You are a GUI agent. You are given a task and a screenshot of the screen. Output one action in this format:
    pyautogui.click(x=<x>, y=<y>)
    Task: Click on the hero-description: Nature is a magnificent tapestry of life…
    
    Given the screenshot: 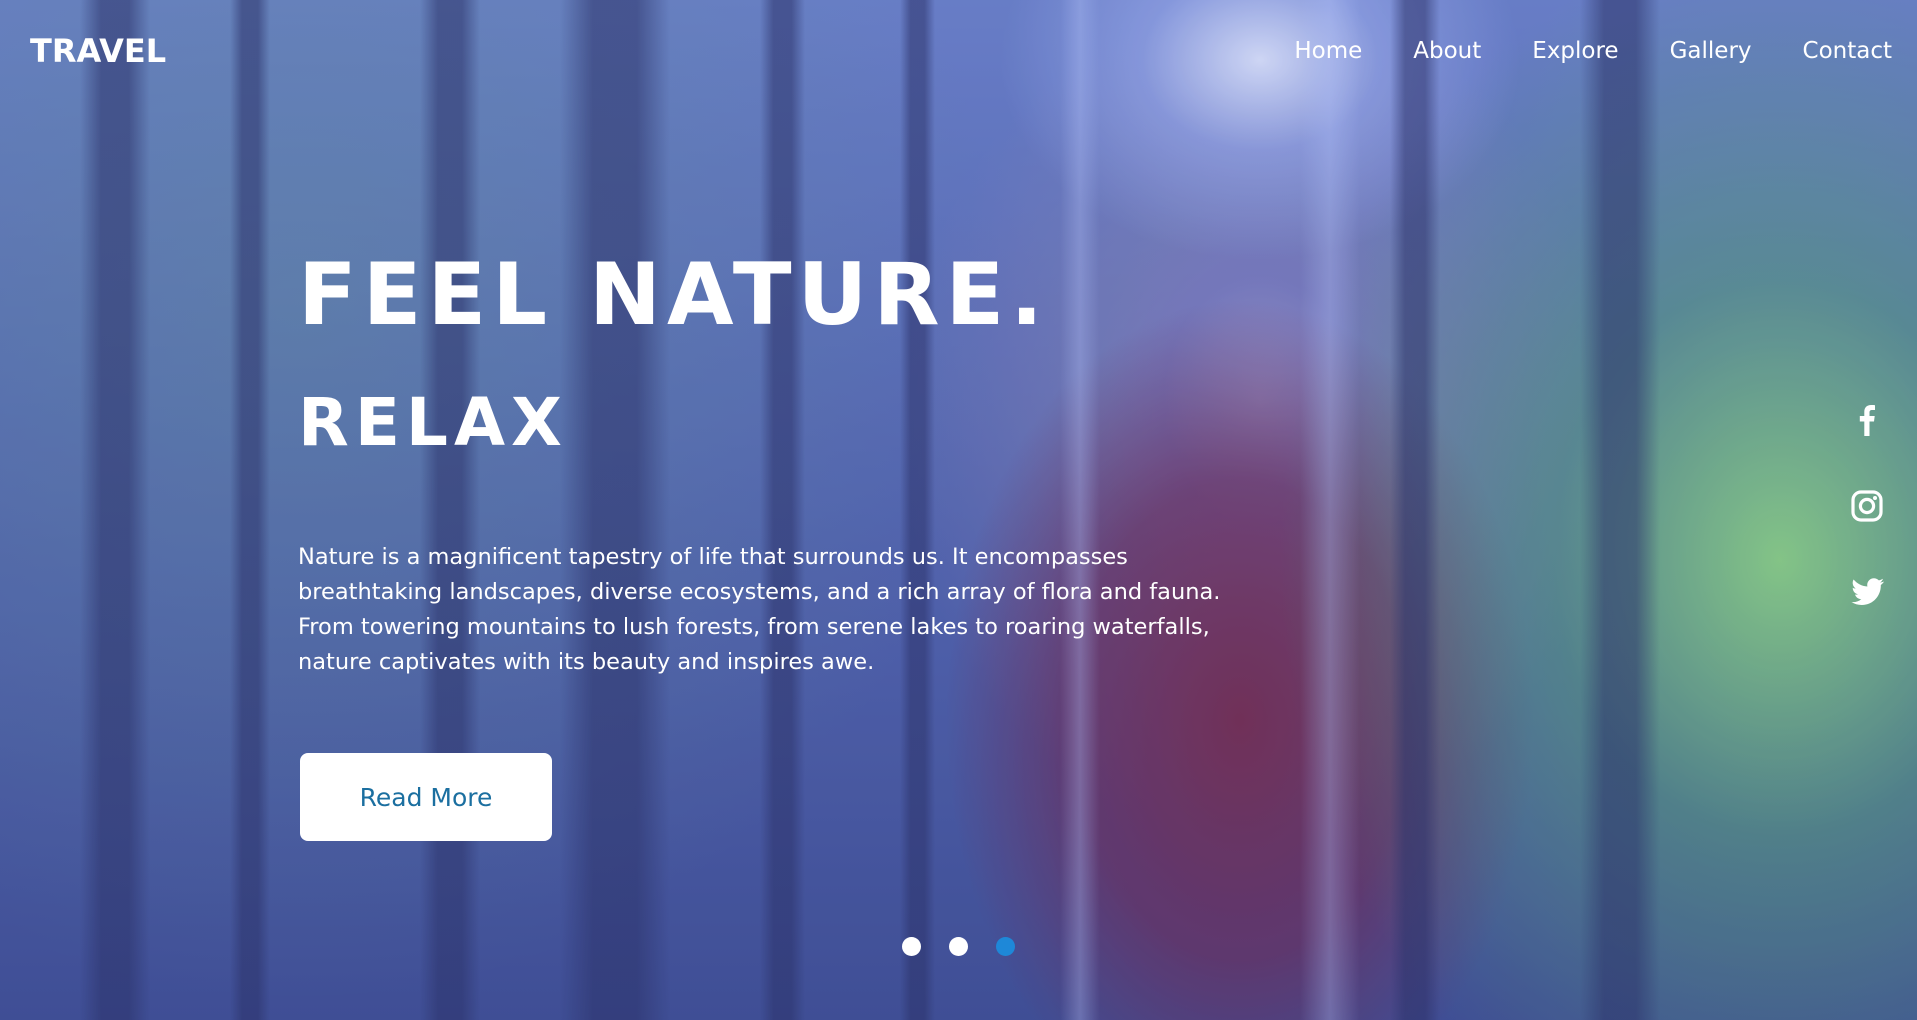 What is the action you would take?
    pyautogui.click(x=759, y=609)
    